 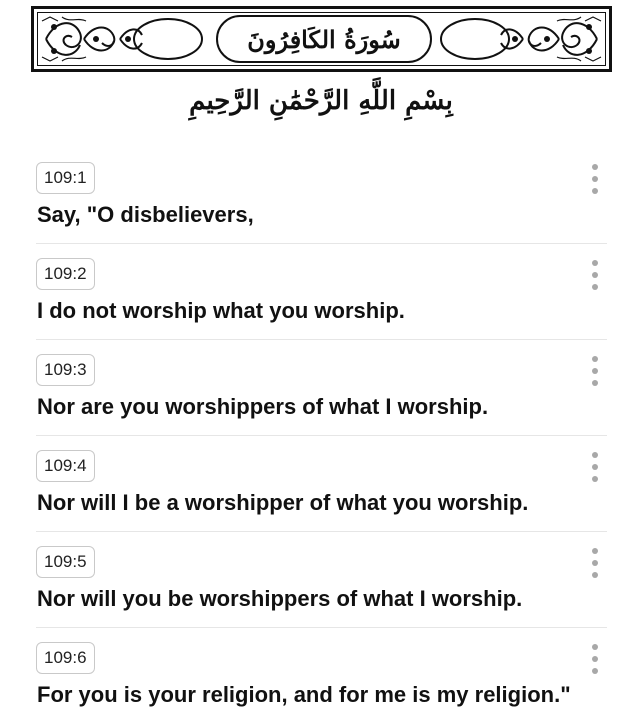 I want to click on ayah-translation: Say, "O disbelievers,, so click(x=145, y=214).